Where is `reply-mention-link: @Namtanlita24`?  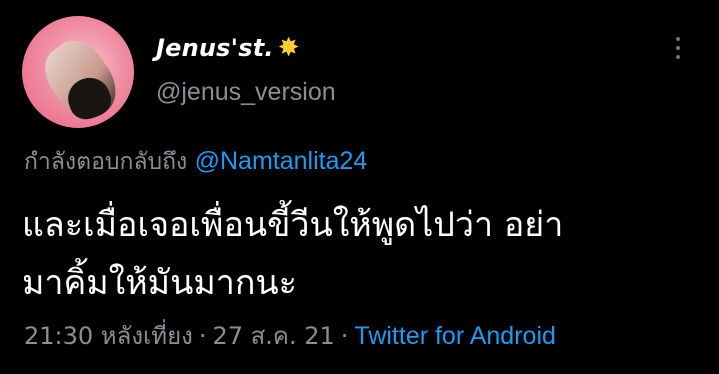 reply-mention-link: @Namtanlita24 is located at coordinates (281, 161).